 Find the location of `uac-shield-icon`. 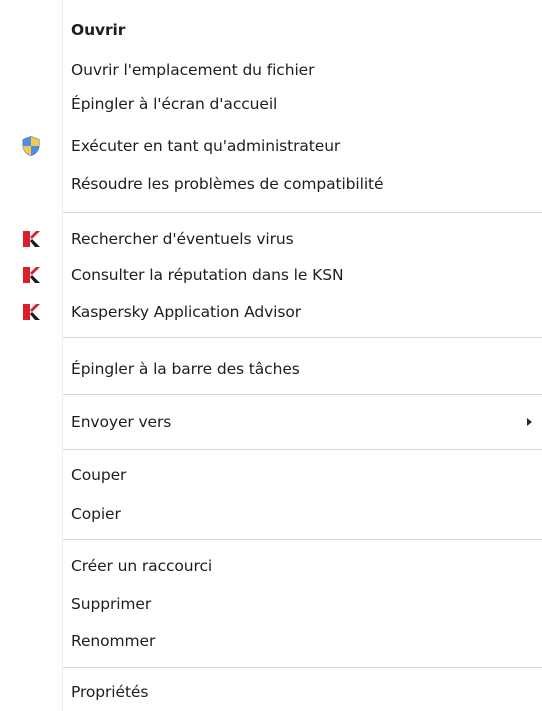

uac-shield-icon is located at coordinates (31, 146).